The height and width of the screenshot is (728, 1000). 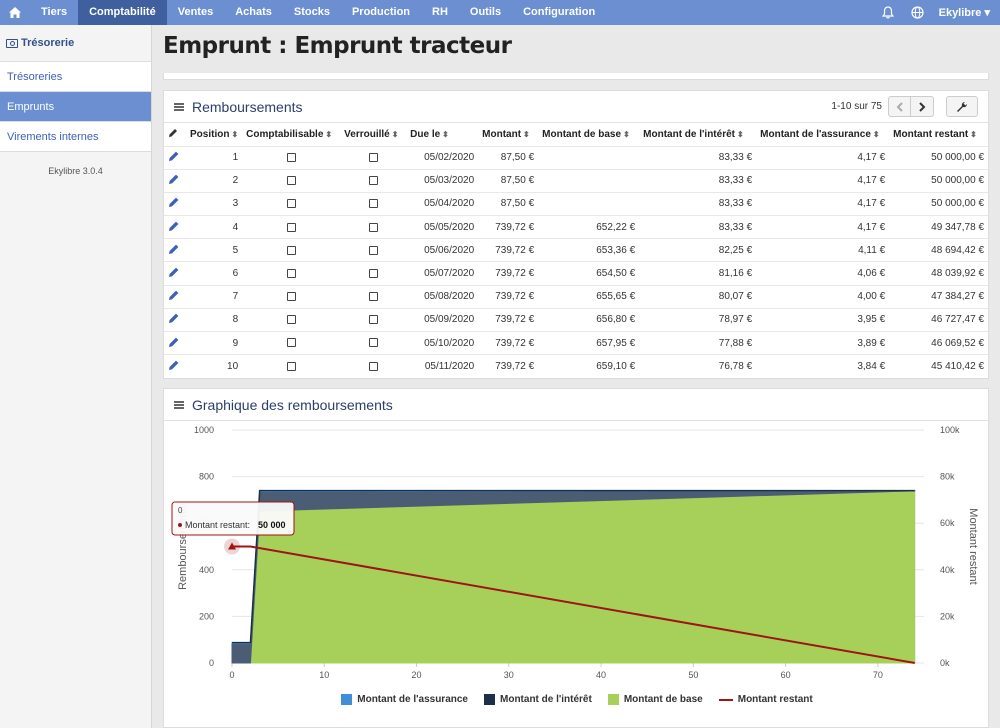 What do you see at coordinates (214, 366) in the screenshot?
I see `cell-position: 10` at bounding box center [214, 366].